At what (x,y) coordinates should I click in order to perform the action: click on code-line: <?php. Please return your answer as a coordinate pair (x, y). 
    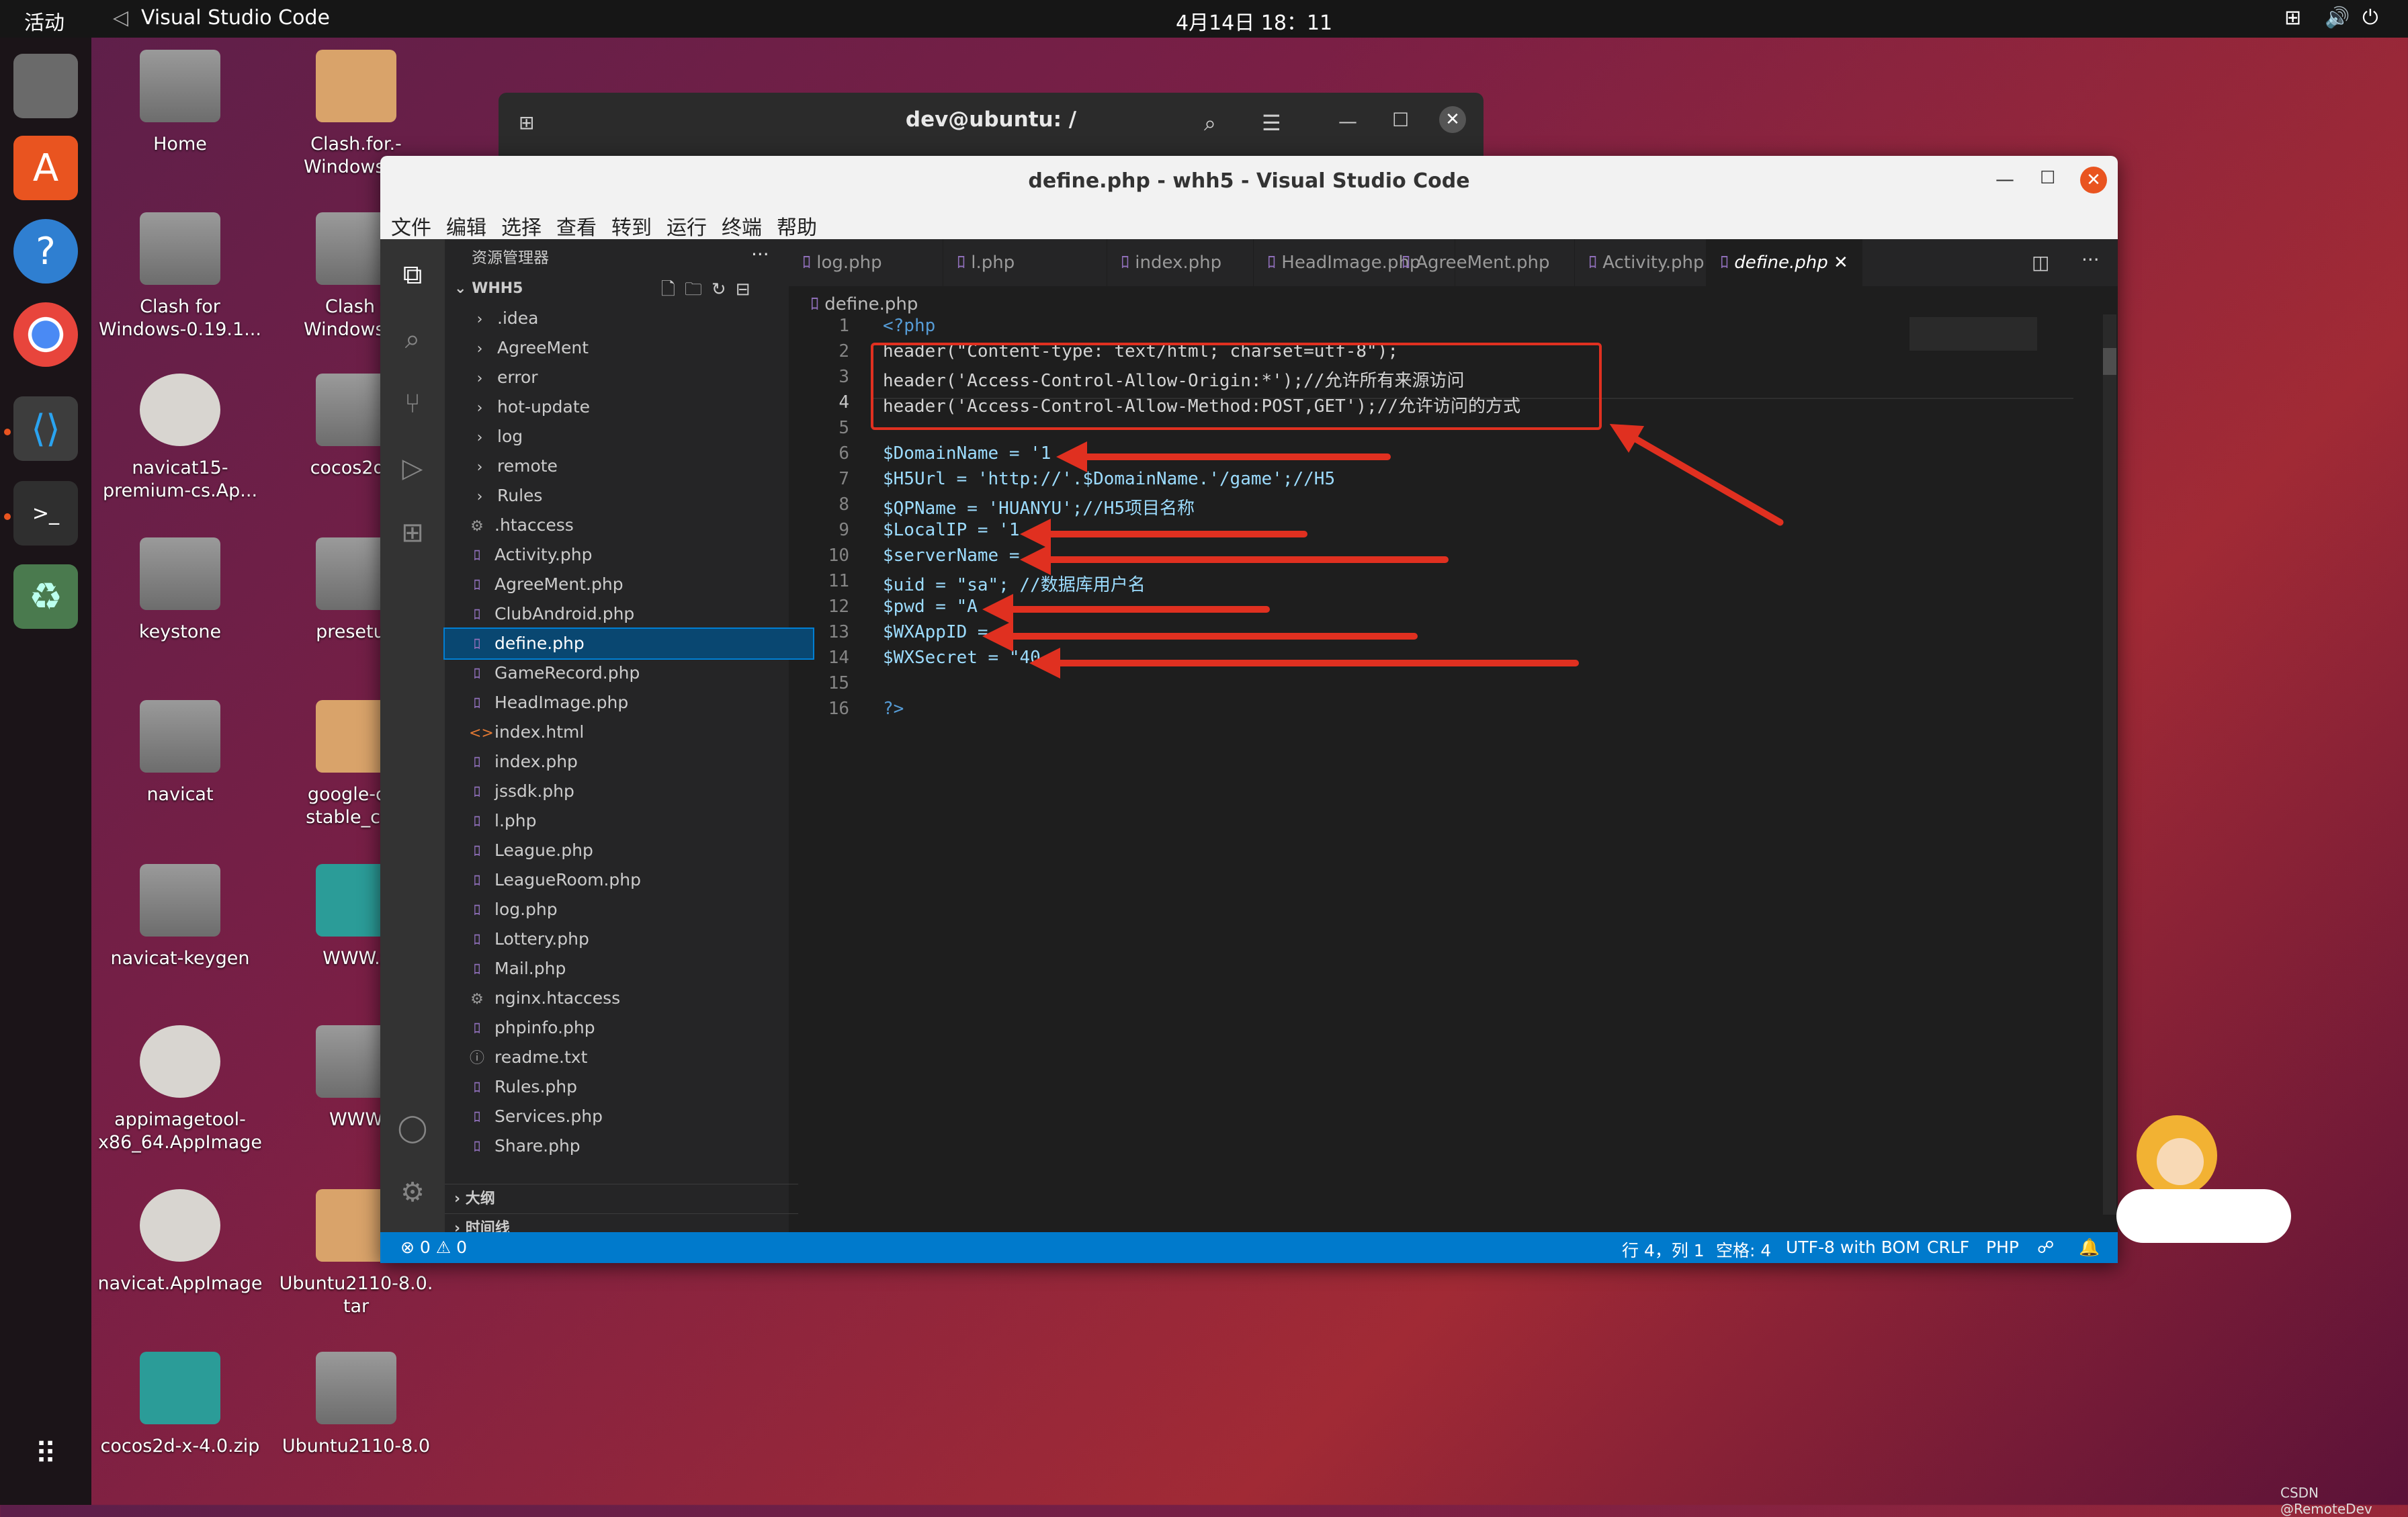
    Looking at the image, I should click on (909, 326).